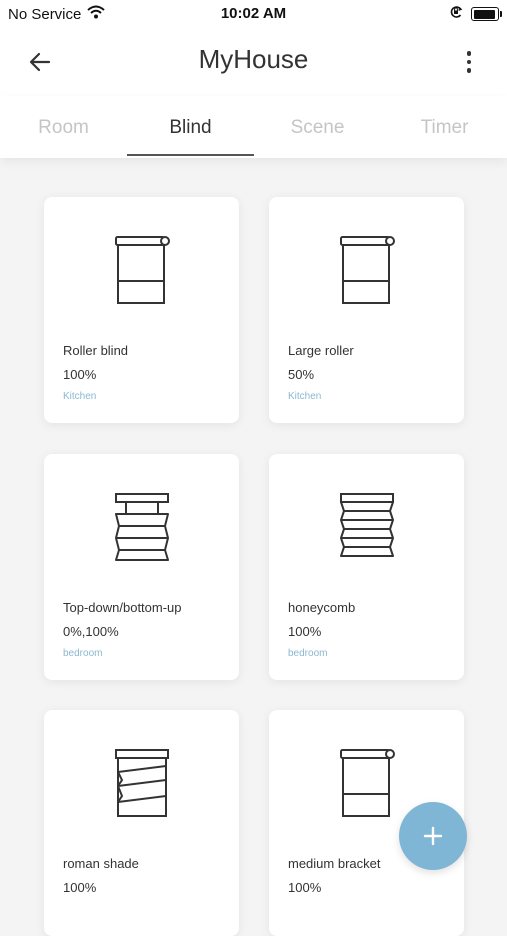  Describe the element at coordinates (141, 567) in the screenshot. I see `device-card-top-down-bottom-up: Top-down/bottom-up 0%,100% bedroom` at that location.